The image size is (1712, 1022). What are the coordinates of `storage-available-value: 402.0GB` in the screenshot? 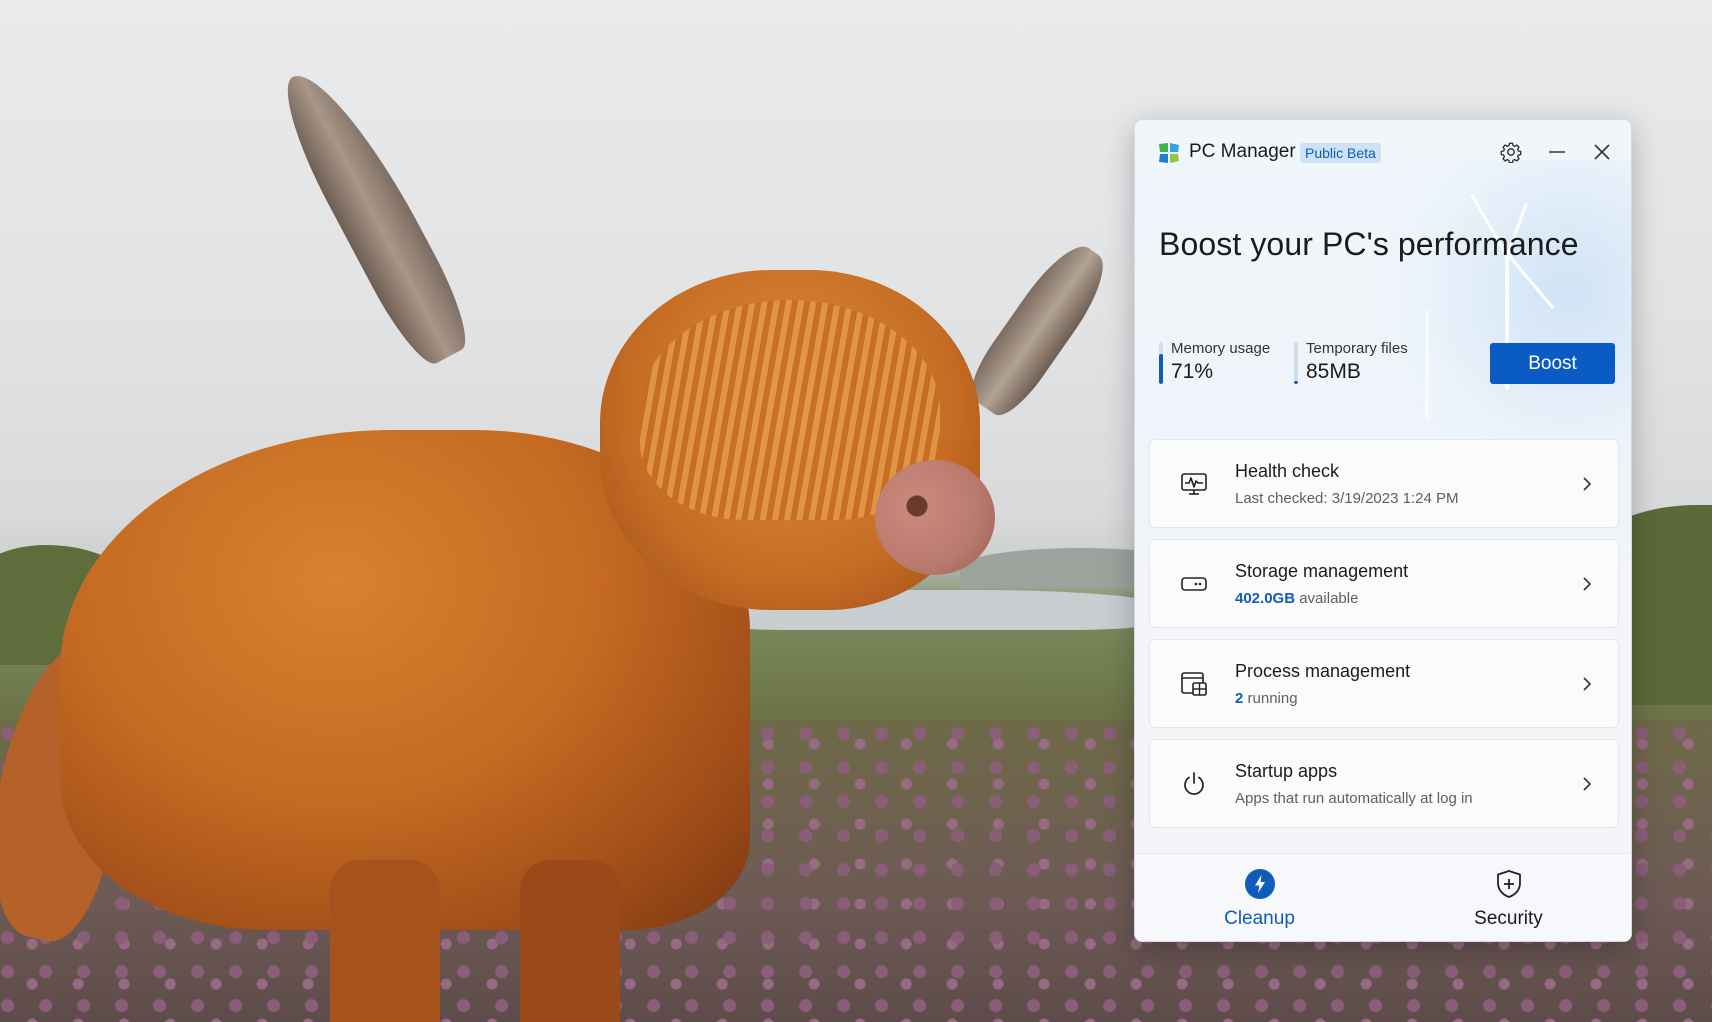 It's located at (1265, 598).